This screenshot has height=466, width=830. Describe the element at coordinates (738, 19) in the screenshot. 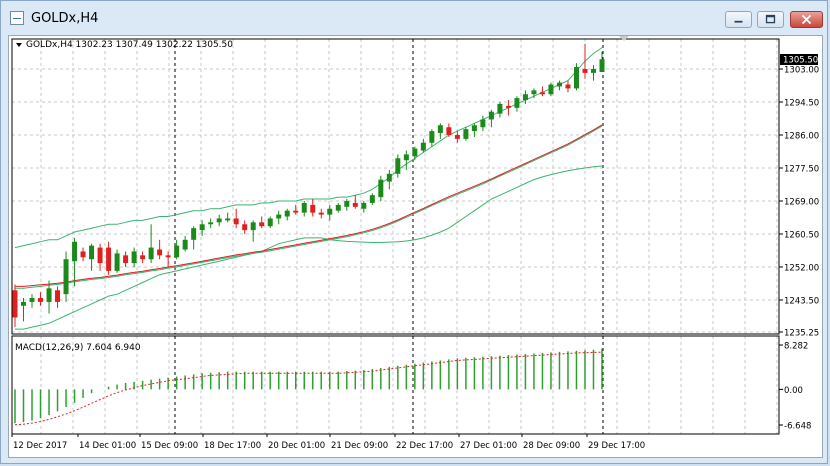

I see `minimize-button` at that location.